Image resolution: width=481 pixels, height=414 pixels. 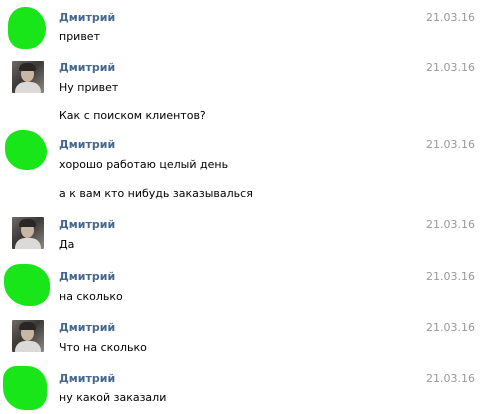 What do you see at coordinates (67, 244) in the screenshot?
I see `message-text: Да` at bounding box center [67, 244].